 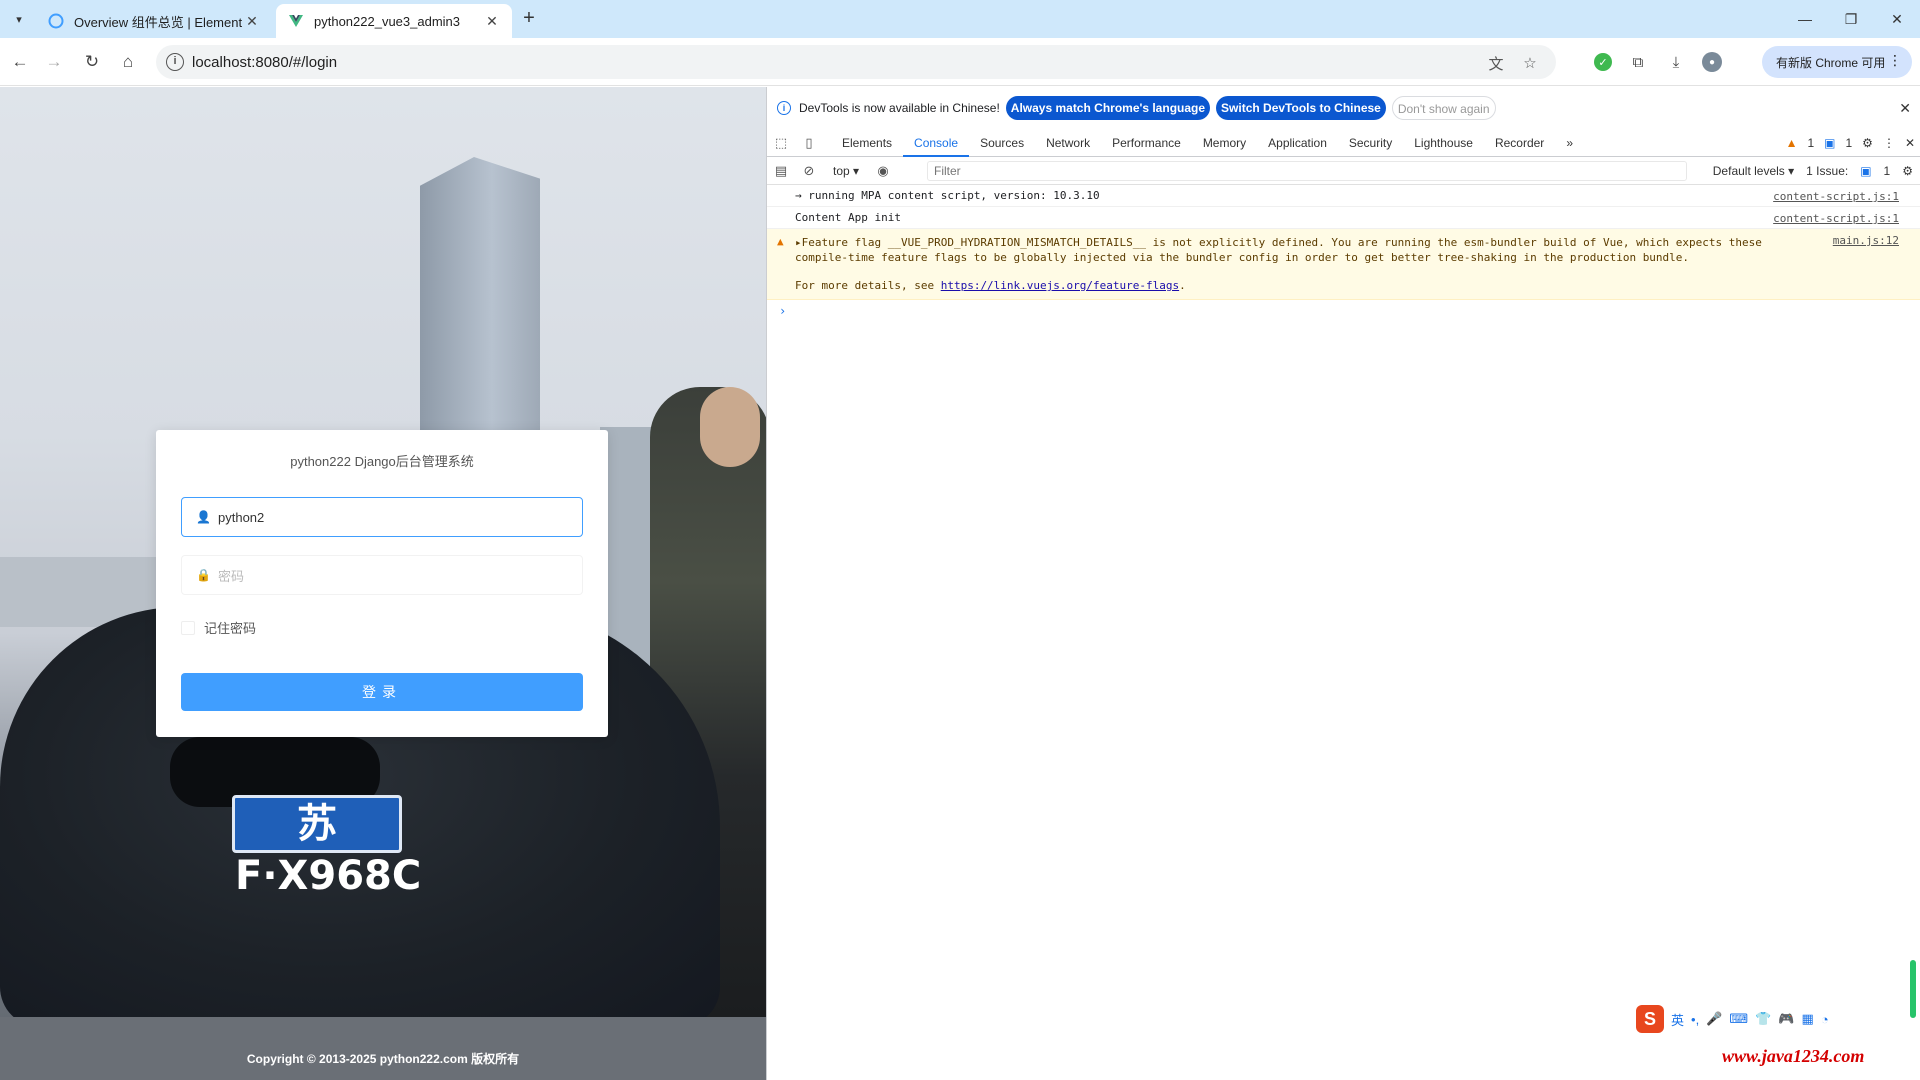 What do you see at coordinates (883, 171) in the screenshot?
I see `live-expression-eye-icon: ◉` at bounding box center [883, 171].